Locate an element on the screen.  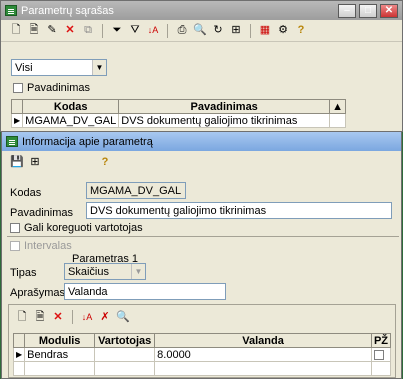
pavadinimas-label: Pavadinimas is located at coordinates (41, 213).